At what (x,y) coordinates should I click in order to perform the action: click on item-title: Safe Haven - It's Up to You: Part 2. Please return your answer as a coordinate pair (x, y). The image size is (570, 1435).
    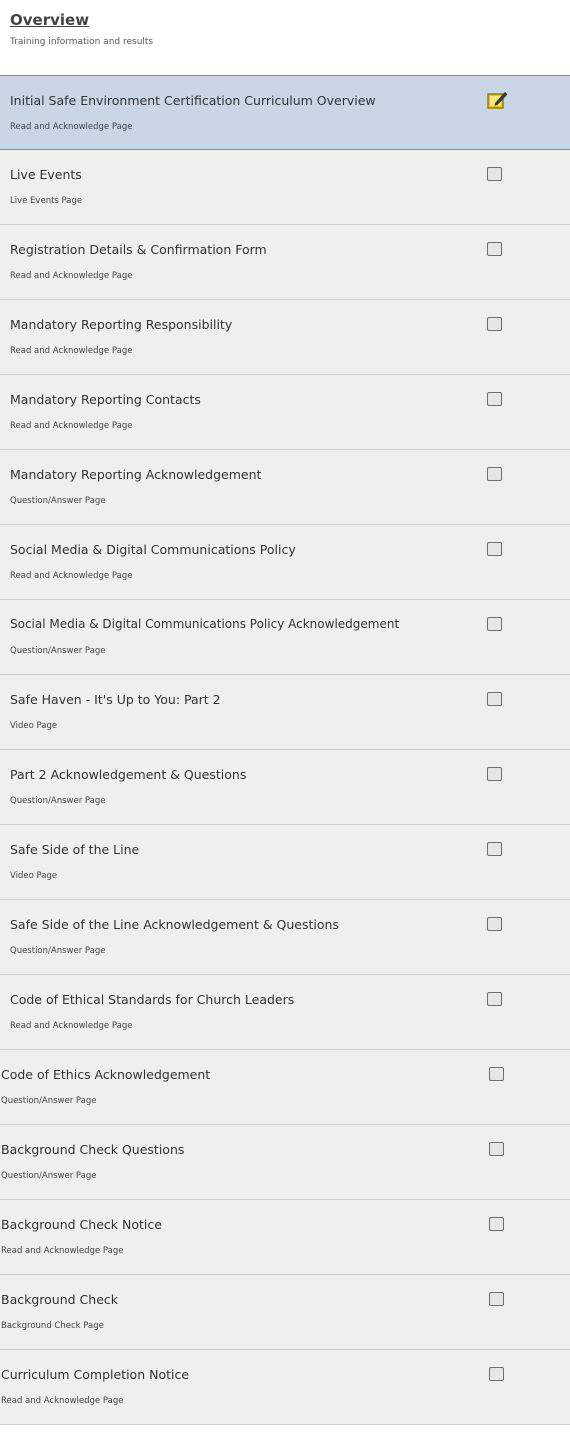
    Looking at the image, I should click on (115, 699).